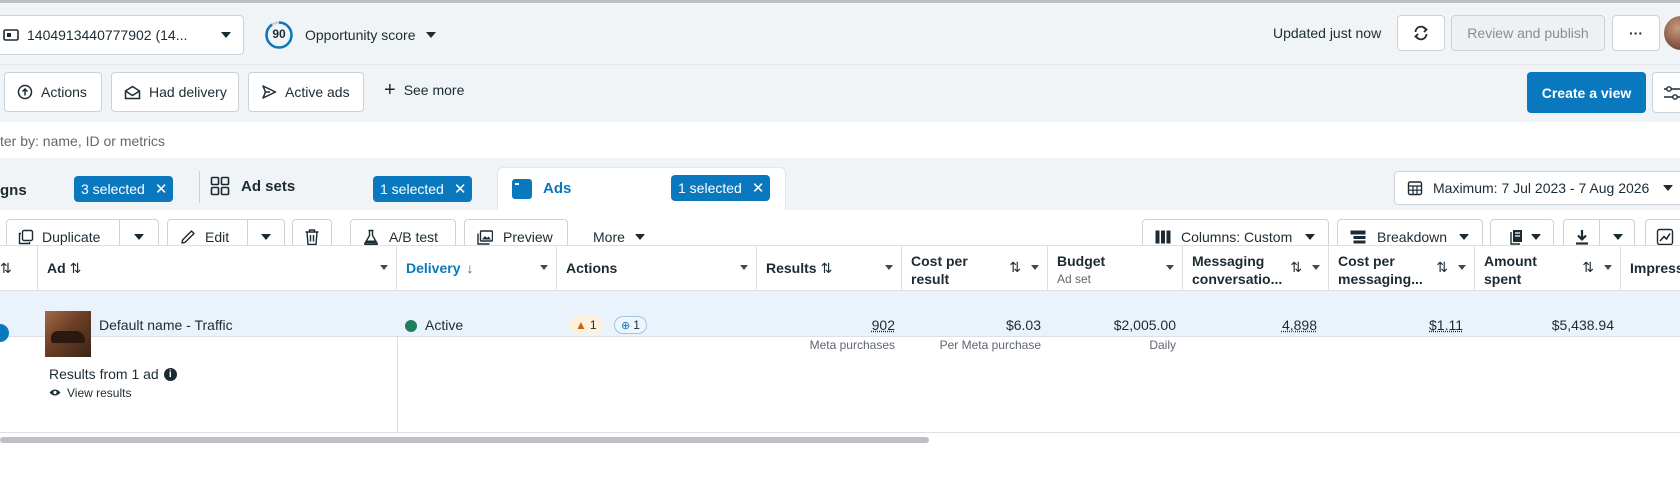 Image resolution: width=1680 pixels, height=482 pixels. Describe the element at coordinates (840, 140) in the screenshot. I see `search-bar` at that location.